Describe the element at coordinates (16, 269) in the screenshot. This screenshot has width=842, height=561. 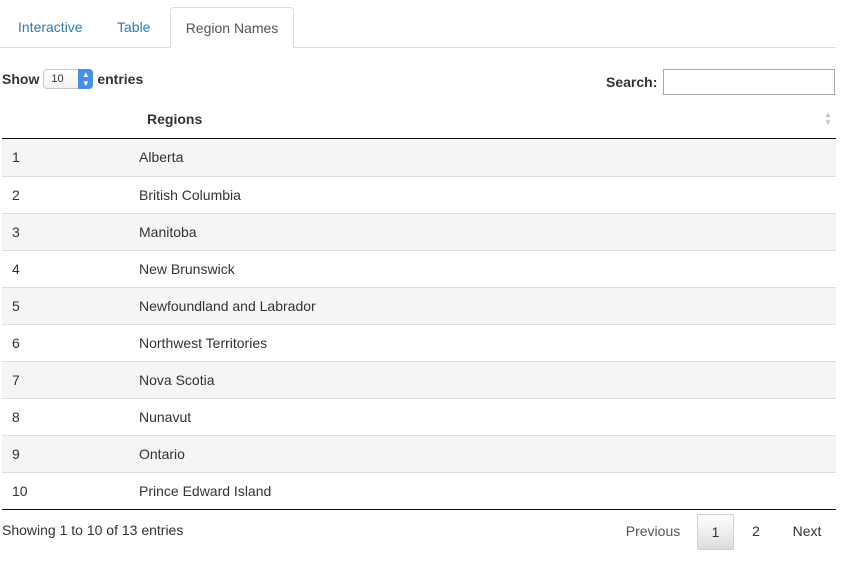
I see `row-number: 4` at that location.